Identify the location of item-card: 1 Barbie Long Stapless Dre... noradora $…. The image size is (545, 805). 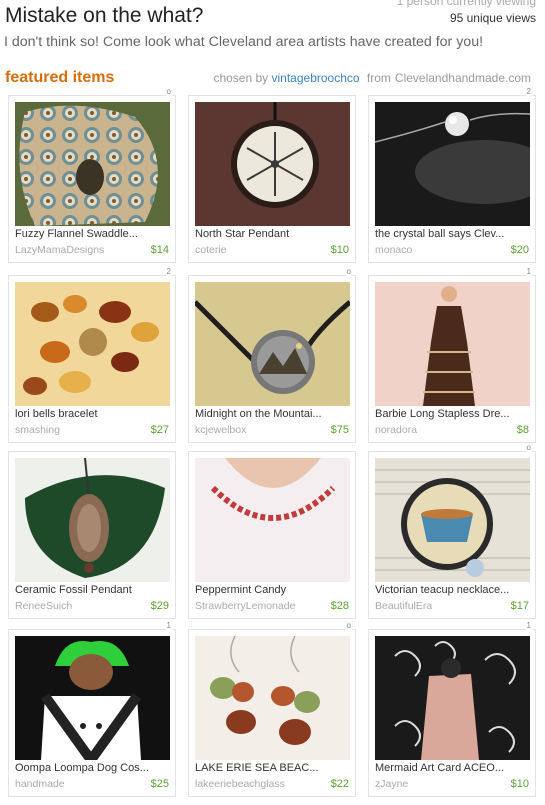
(452, 355).